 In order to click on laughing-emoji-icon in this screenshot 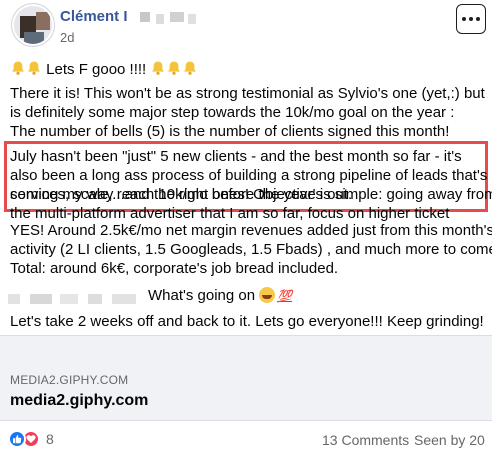, I will do `click(267, 295)`.